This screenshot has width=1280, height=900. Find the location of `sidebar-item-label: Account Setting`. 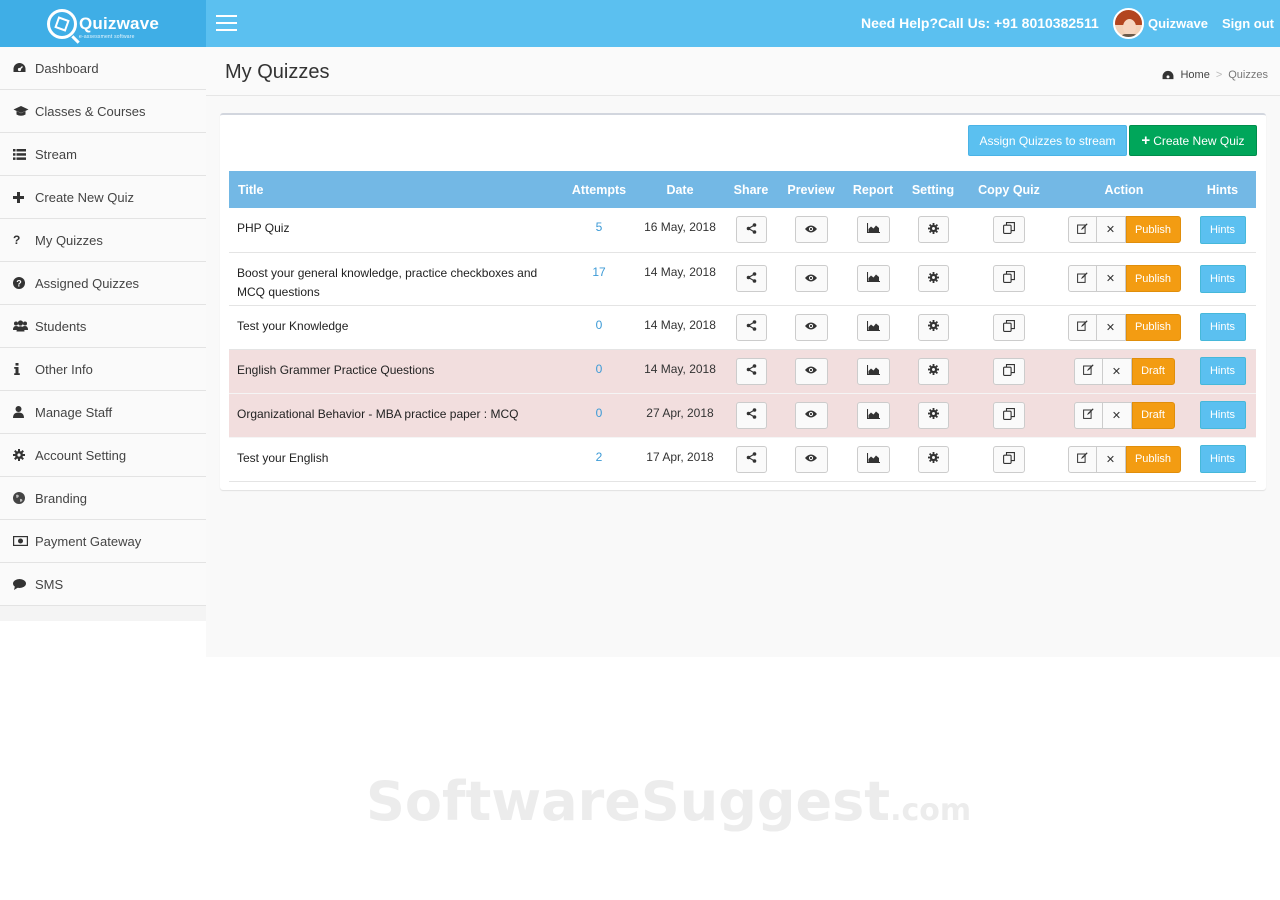

sidebar-item-label: Account Setting is located at coordinates (81, 455).